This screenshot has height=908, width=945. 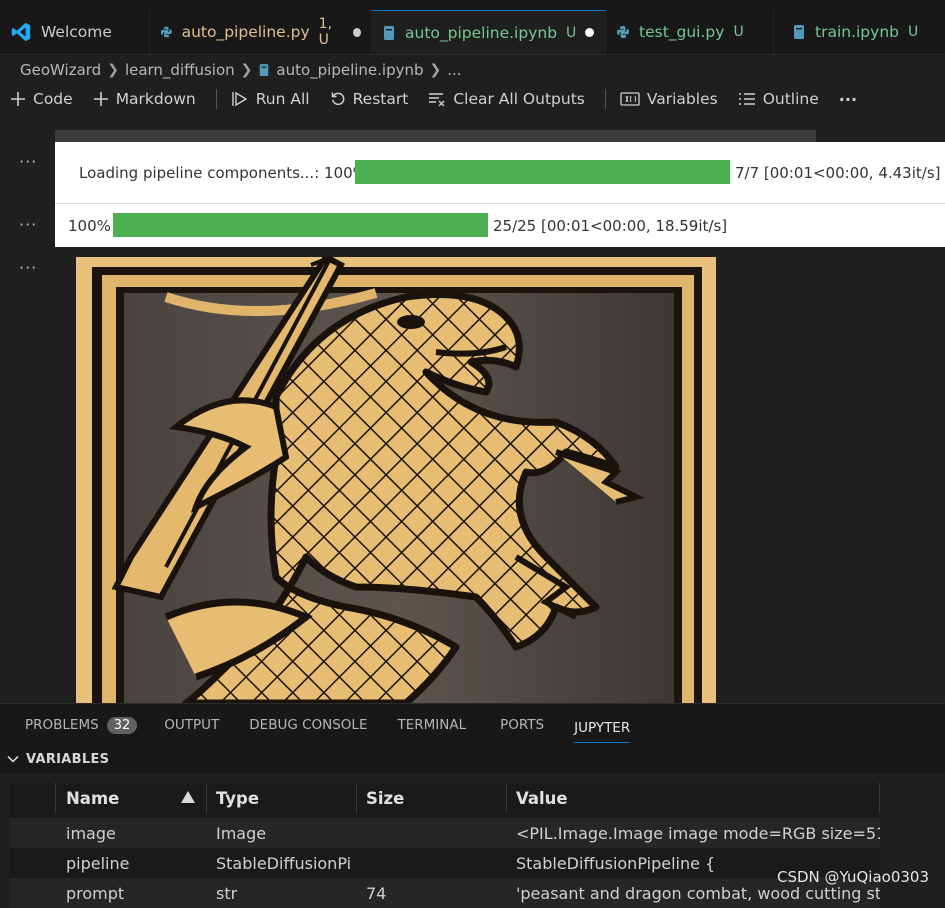 I want to click on run-all-icon, so click(x=240, y=99).